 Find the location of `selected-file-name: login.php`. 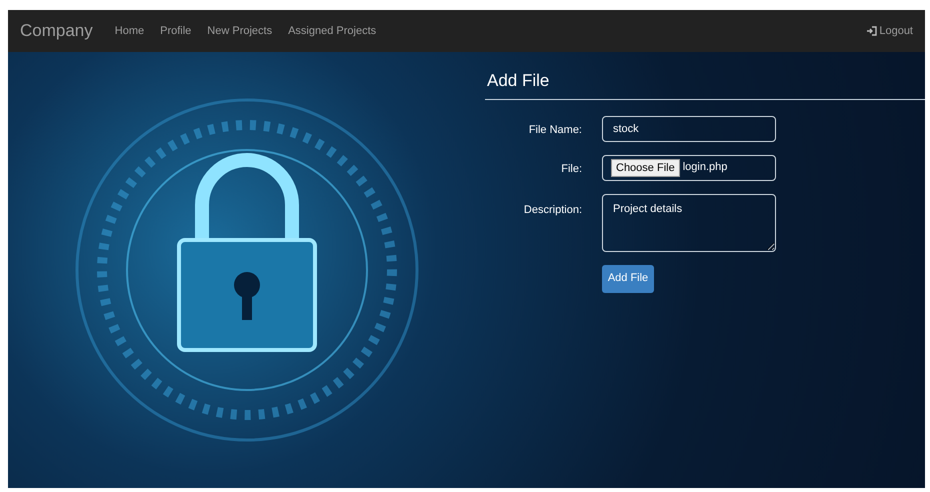

selected-file-name: login.php is located at coordinates (705, 168).